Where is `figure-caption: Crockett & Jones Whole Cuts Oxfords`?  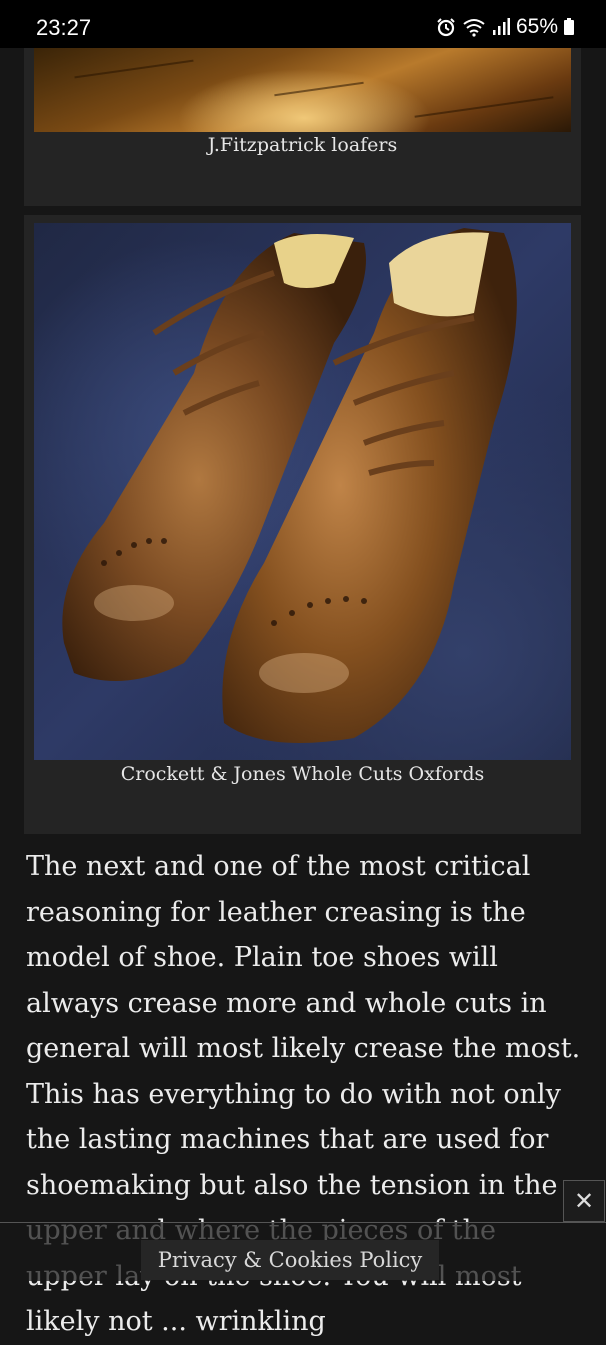
figure-caption: Crockett & Jones Whole Cuts Oxfords is located at coordinates (302, 774).